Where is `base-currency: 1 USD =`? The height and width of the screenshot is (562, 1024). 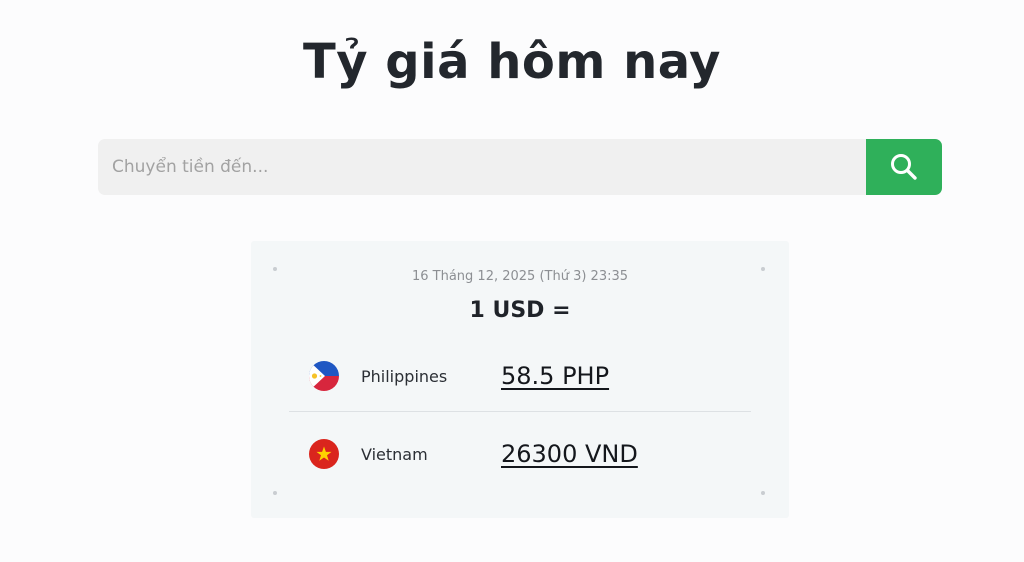 base-currency: 1 USD = is located at coordinates (520, 310).